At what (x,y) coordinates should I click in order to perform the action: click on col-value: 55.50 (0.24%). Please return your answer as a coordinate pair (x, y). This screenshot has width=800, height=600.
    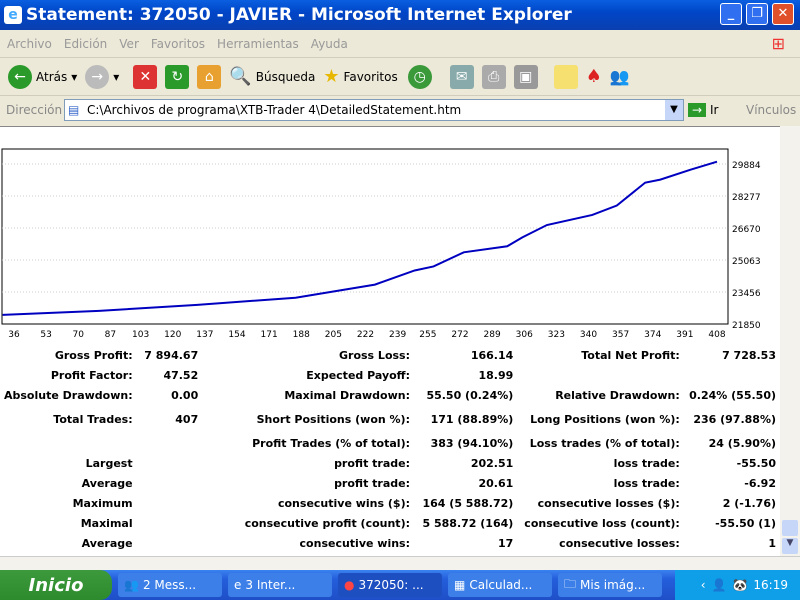
    Looking at the image, I should click on (470, 395).